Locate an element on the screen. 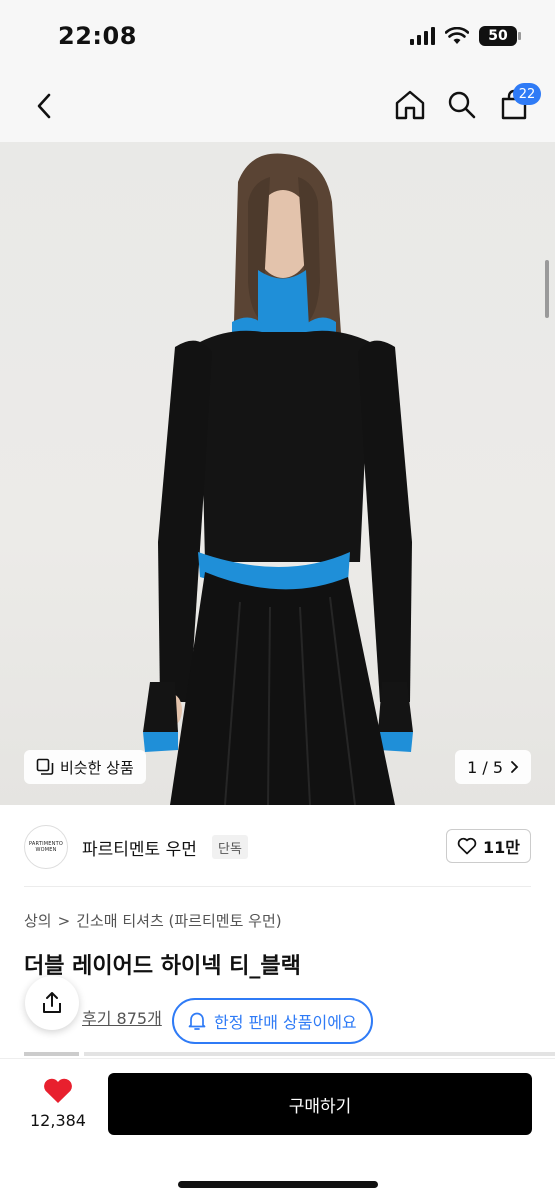  breadcrumb: 상의 > 긴소매 티셔츠 (파르티멘토 우먼) is located at coordinates (153, 920).